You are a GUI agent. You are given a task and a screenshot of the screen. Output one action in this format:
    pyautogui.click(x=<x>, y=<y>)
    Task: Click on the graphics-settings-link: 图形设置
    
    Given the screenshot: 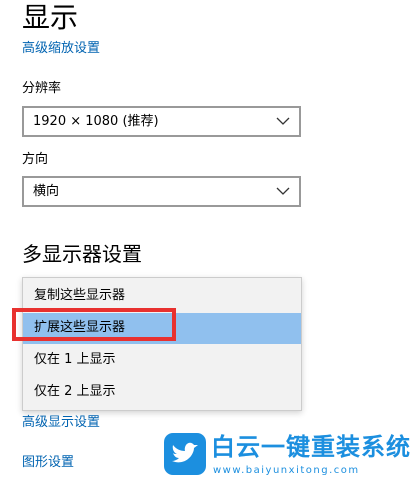 What is the action you would take?
    pyautogui.click(x=48, y=463)
    